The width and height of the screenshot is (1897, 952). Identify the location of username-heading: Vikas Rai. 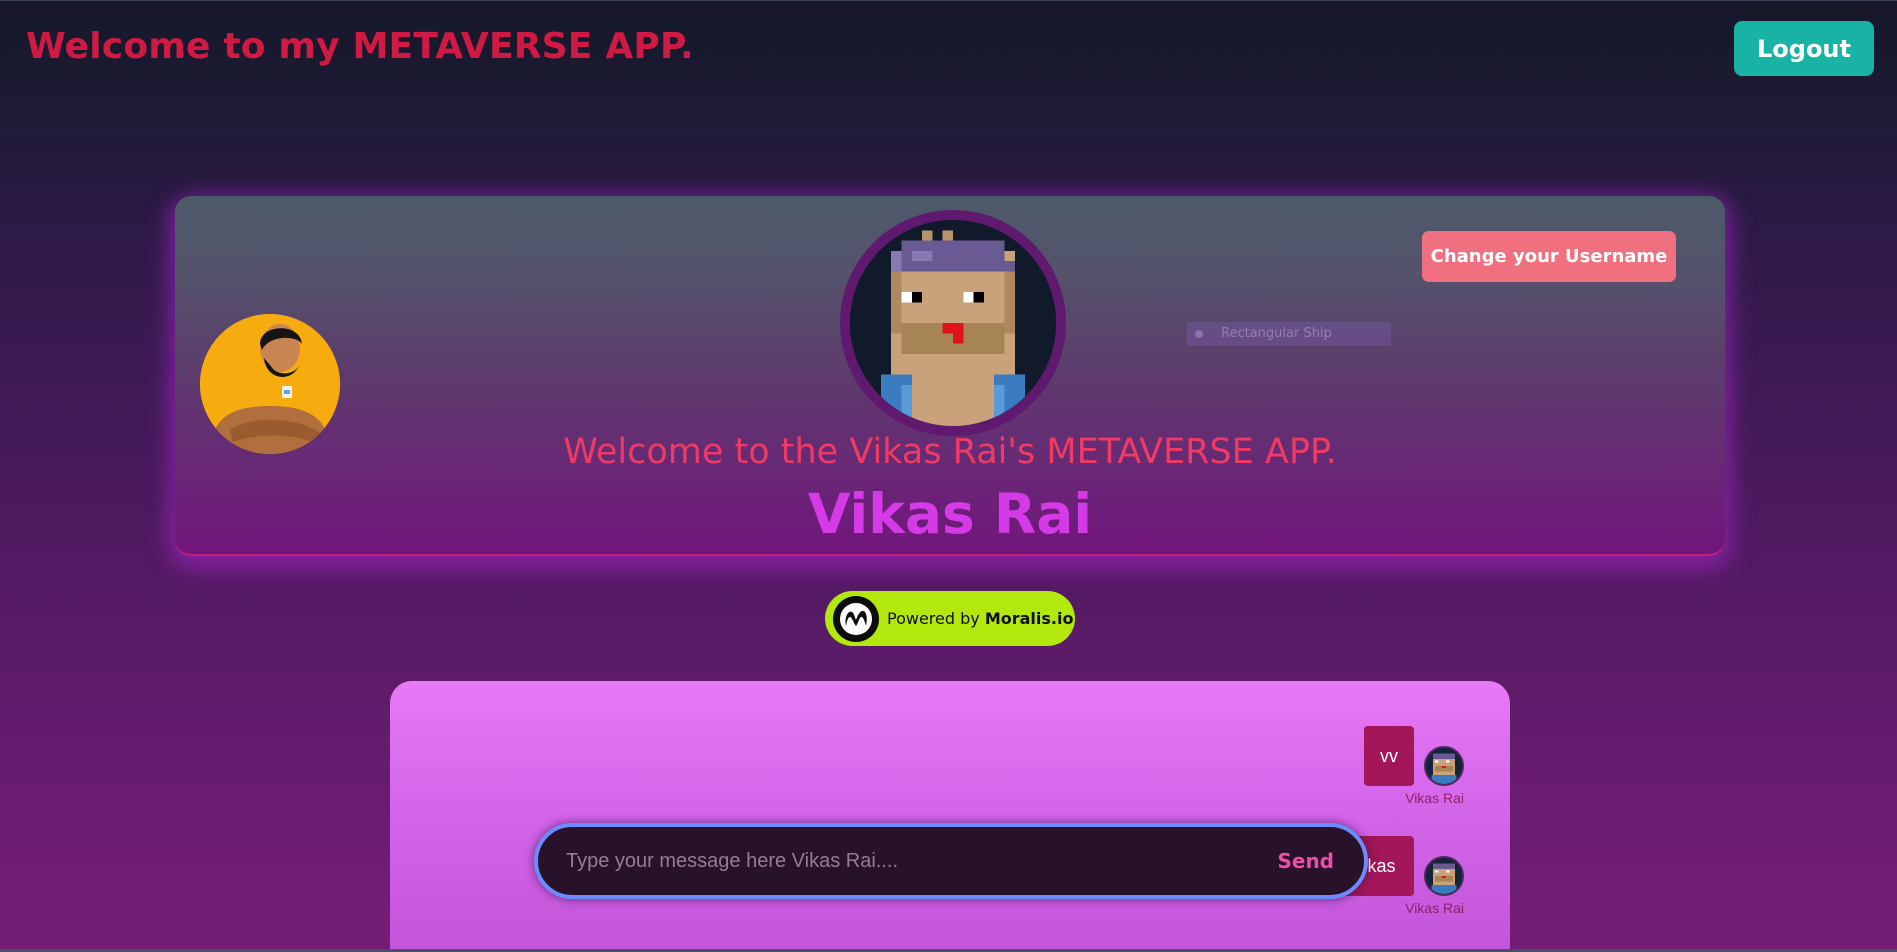
(950, 514).